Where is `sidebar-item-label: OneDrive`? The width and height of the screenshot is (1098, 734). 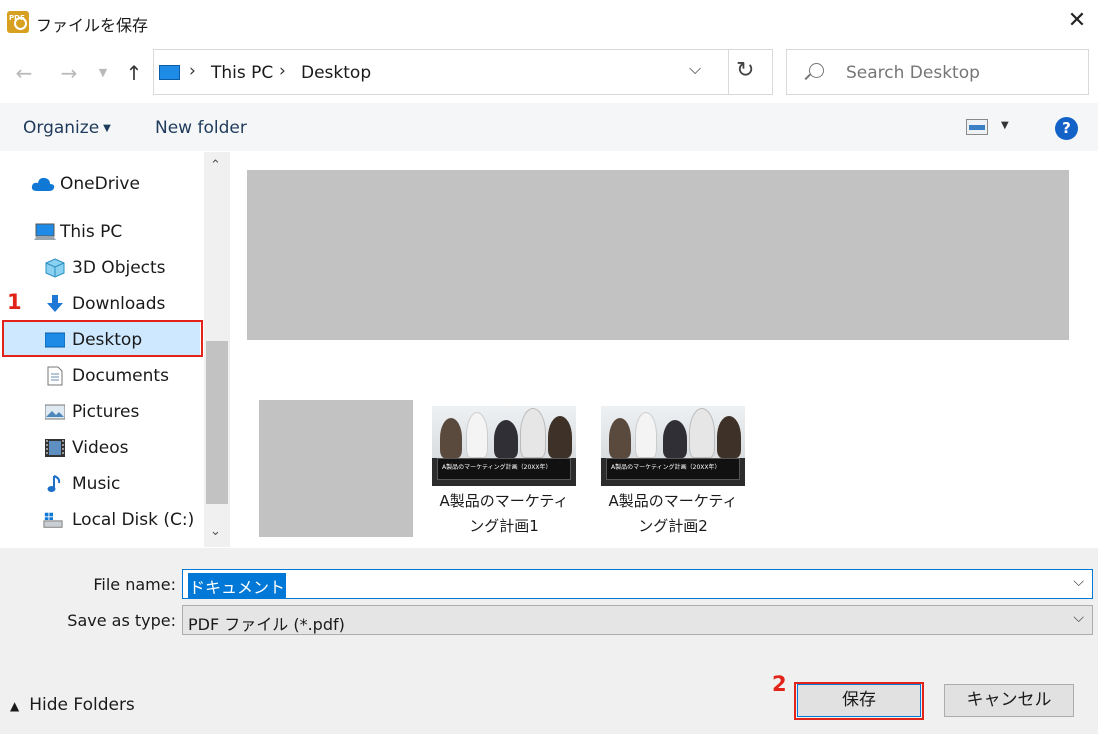 sidebar-item-label: OneDrive is located at coordinates (100, 184).